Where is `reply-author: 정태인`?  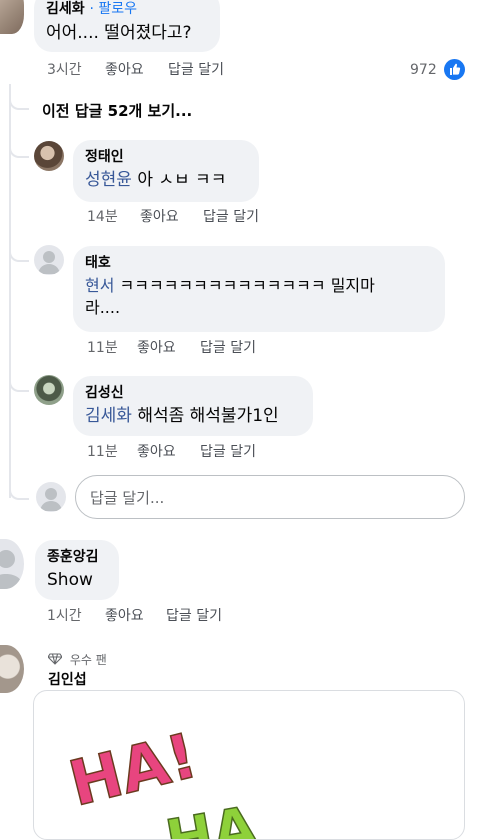 reply-author: 정태인 is located at coordinates (166, 157).